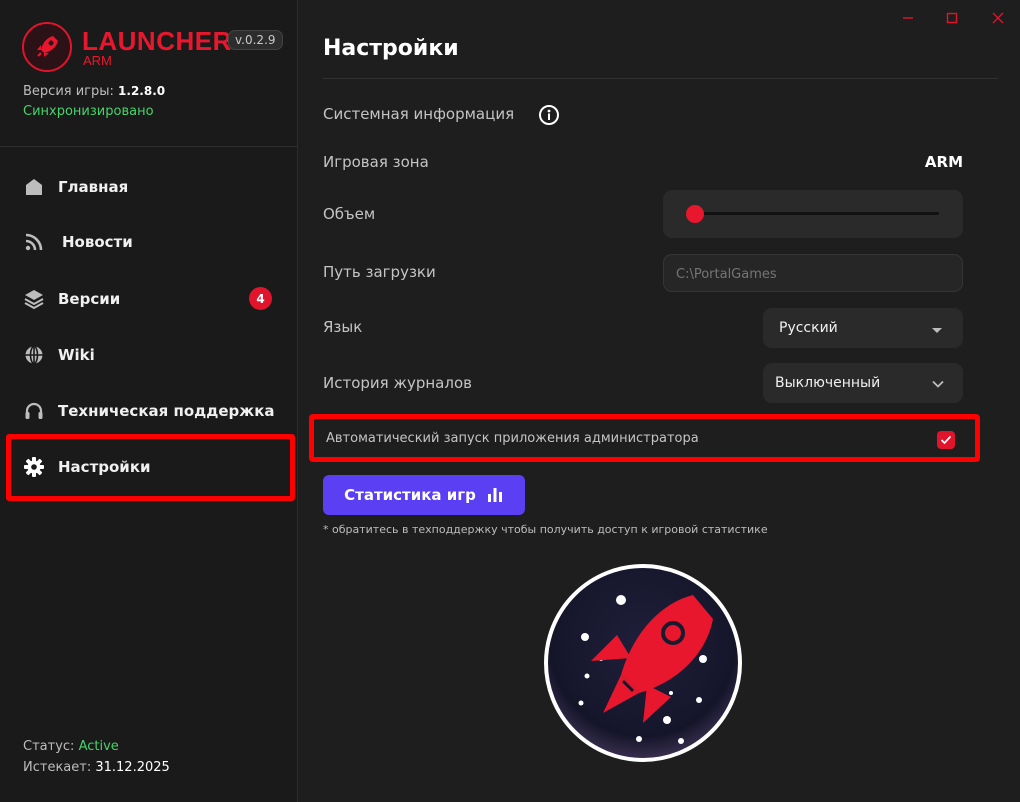 This screenshot has width=1020, height=802. Describe the element at coordinates (34, 187) in the screenshot. I see `home-icon` at that location.